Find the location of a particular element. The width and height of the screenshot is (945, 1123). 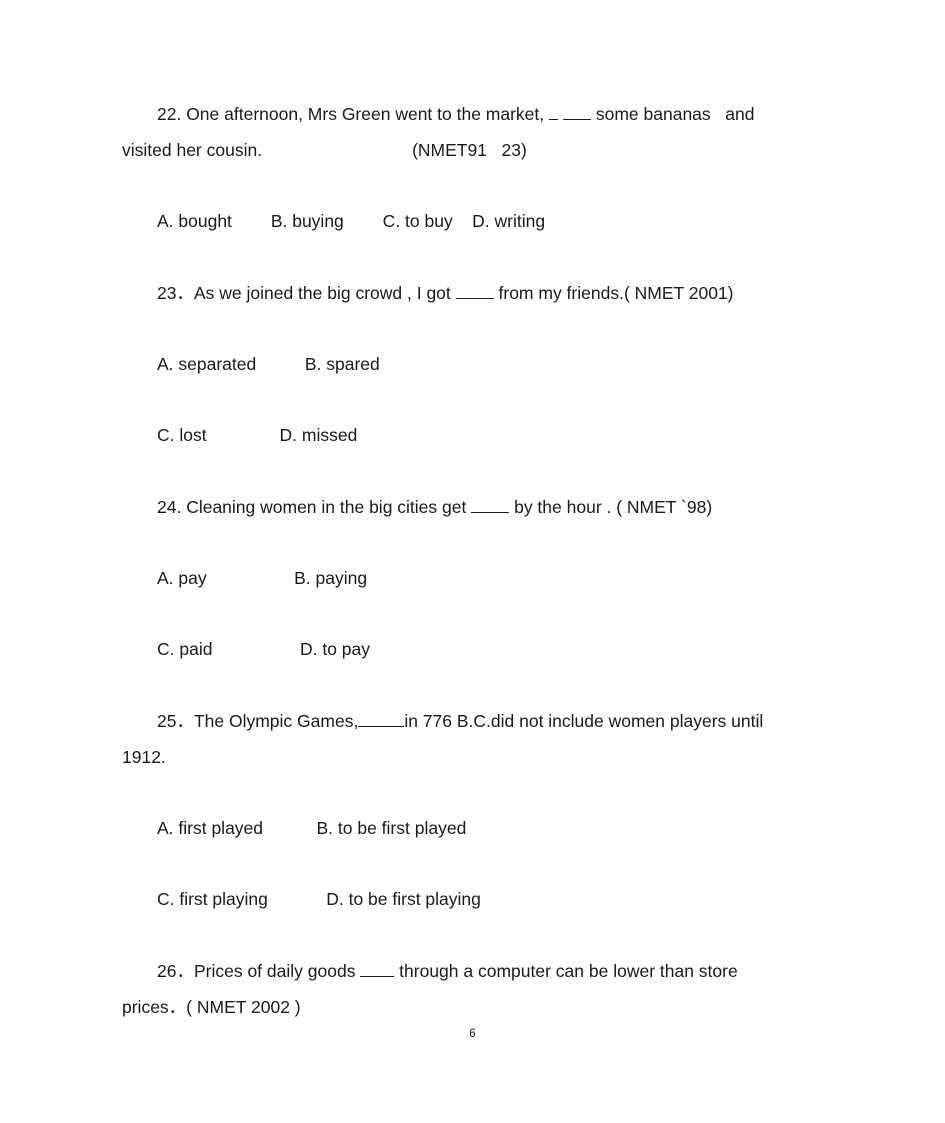

question-24-stem-text-before-blank: 24. Cleaning women in the big cities get is located at coordinates (314, 507).